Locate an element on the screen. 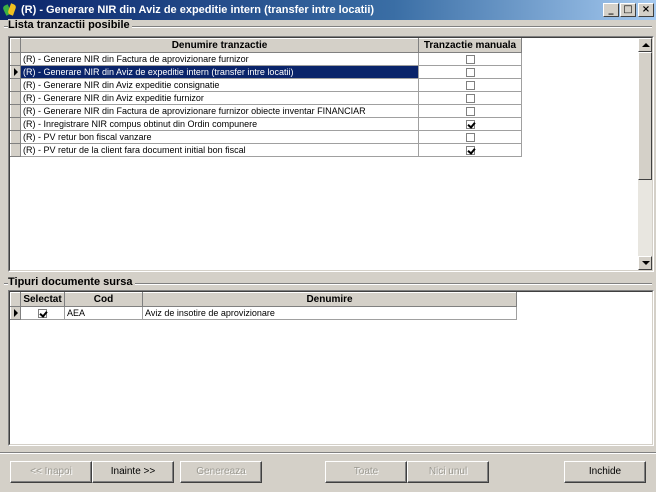 The image size is (656, 492). table-row: AEA Aviz de insotire de aprovizionare is located at coordinates (263, 313).